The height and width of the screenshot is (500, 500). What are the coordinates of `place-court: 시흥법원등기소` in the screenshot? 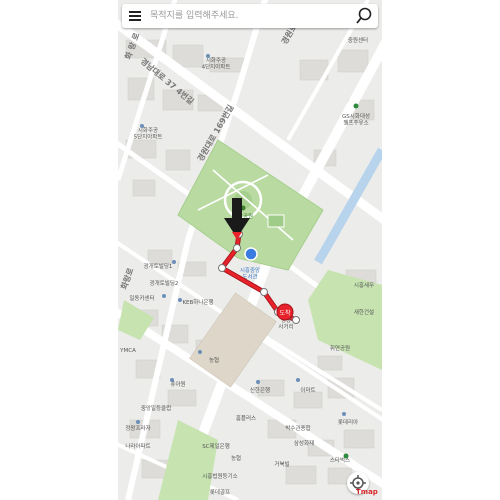 It's located at (219, 476).